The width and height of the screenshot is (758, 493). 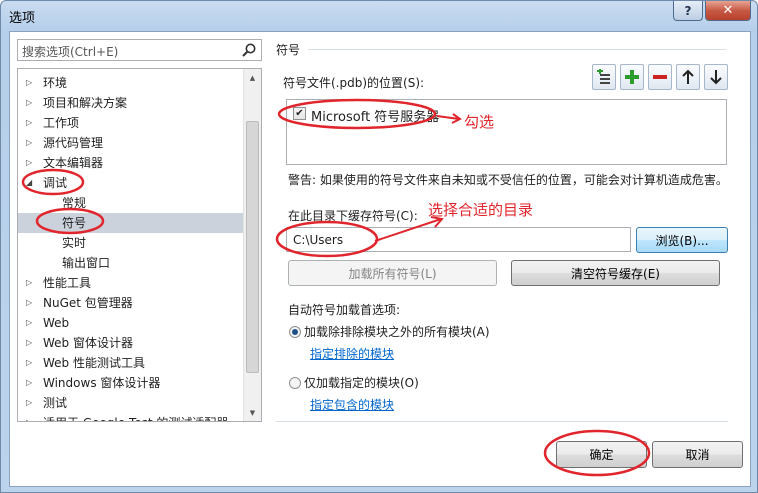 I want to click on microsoft-symbol-server-label: Microsoft 符号服务器, so click(x=375, y=117).